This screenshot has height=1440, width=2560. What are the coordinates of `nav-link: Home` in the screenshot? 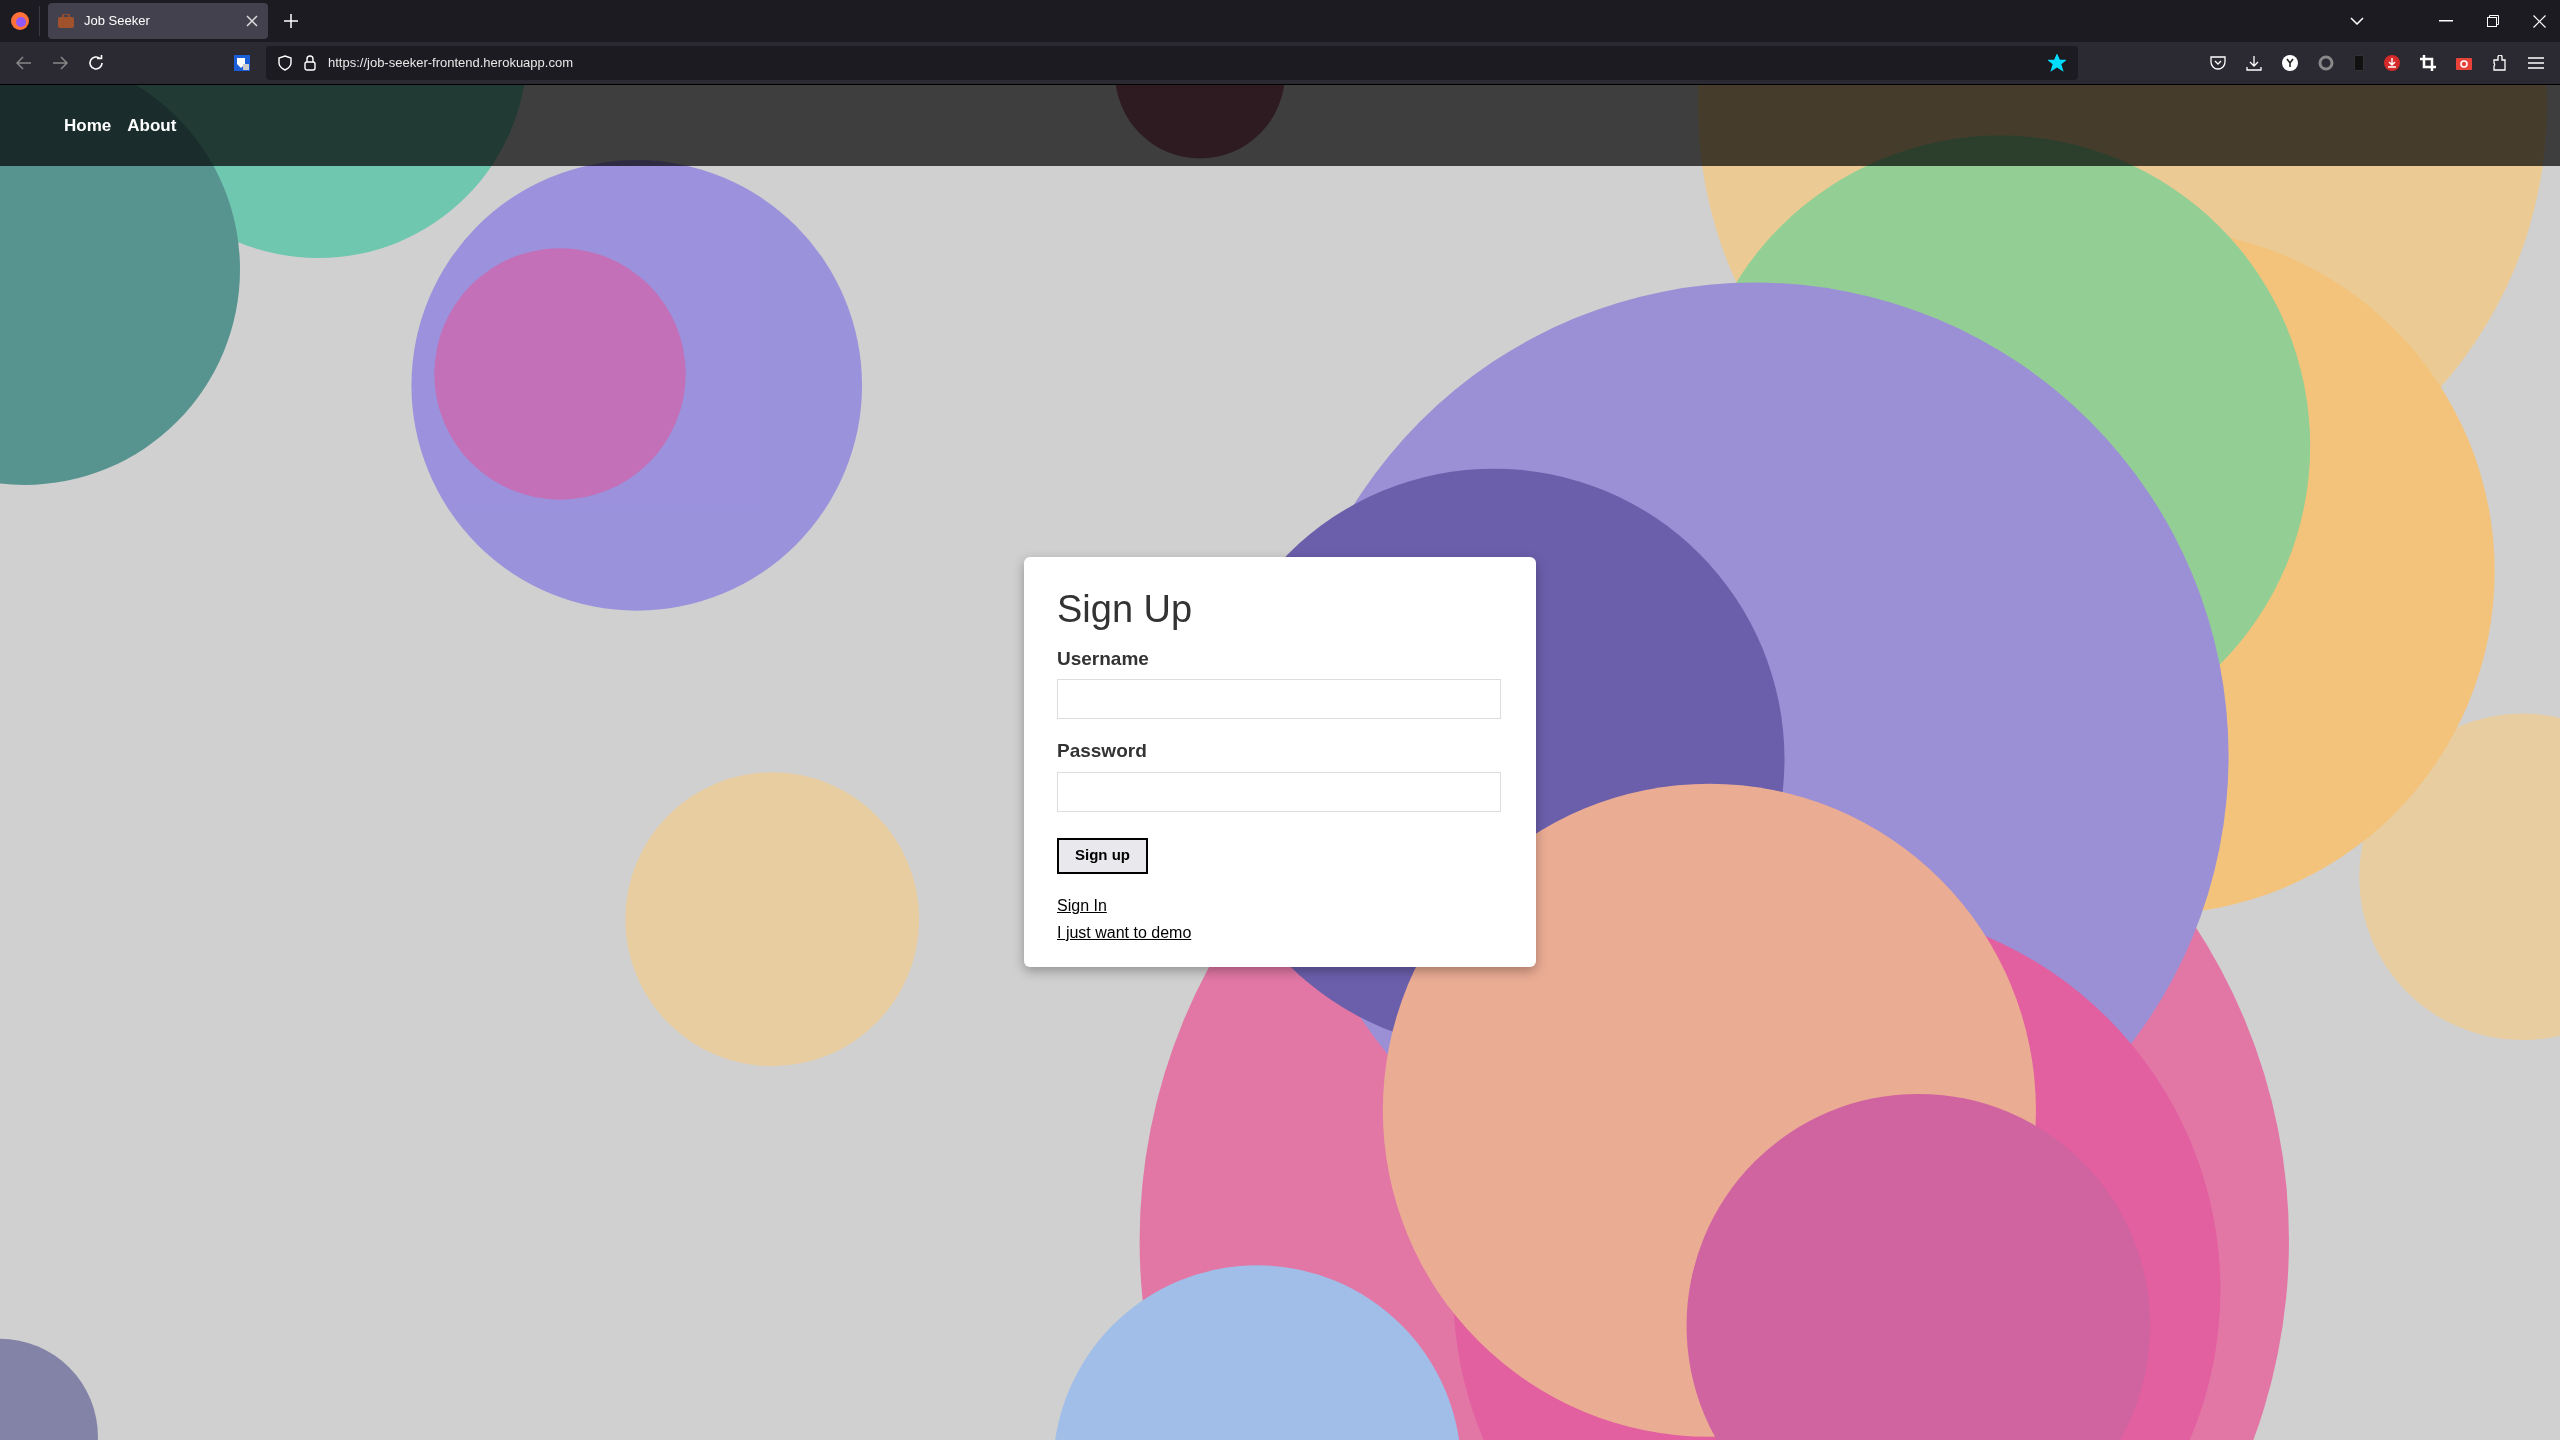 It's located at (88, 125).